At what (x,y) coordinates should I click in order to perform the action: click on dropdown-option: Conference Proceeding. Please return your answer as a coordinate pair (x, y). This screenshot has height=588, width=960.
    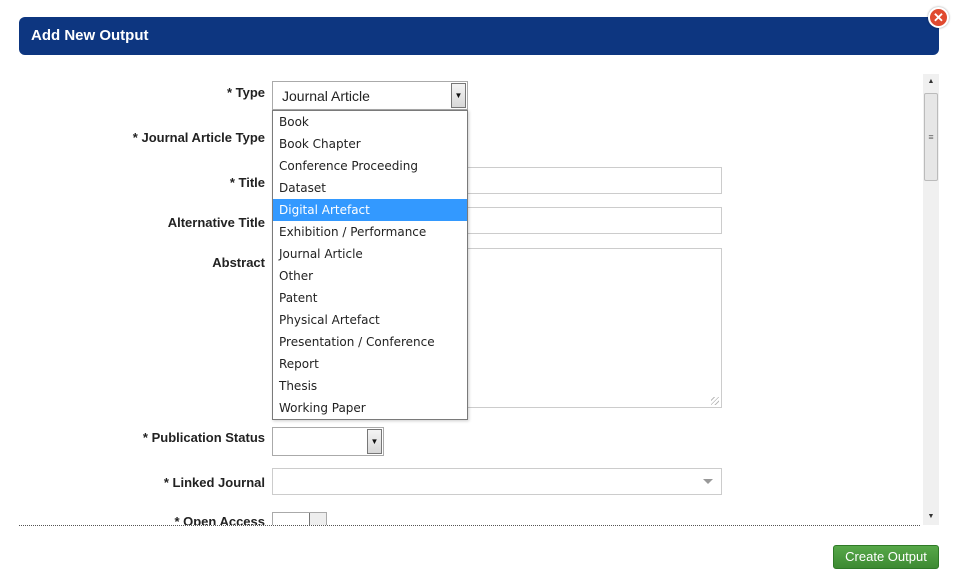
    Looking at the image, I should click on (370, 166).